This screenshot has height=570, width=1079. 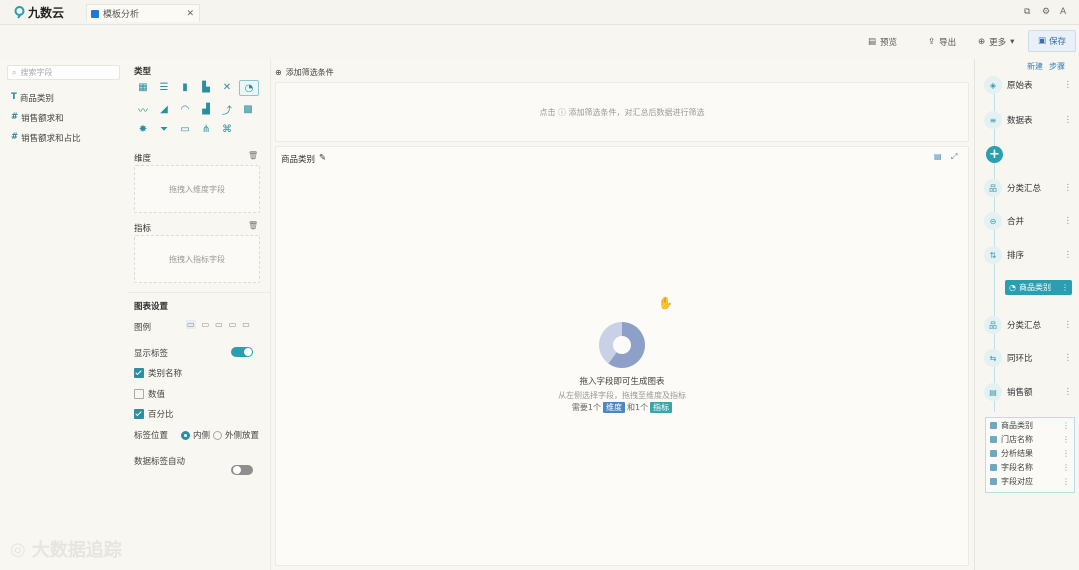 I want to click on cross-table-icon: ☰, so click(x=164, y=87).